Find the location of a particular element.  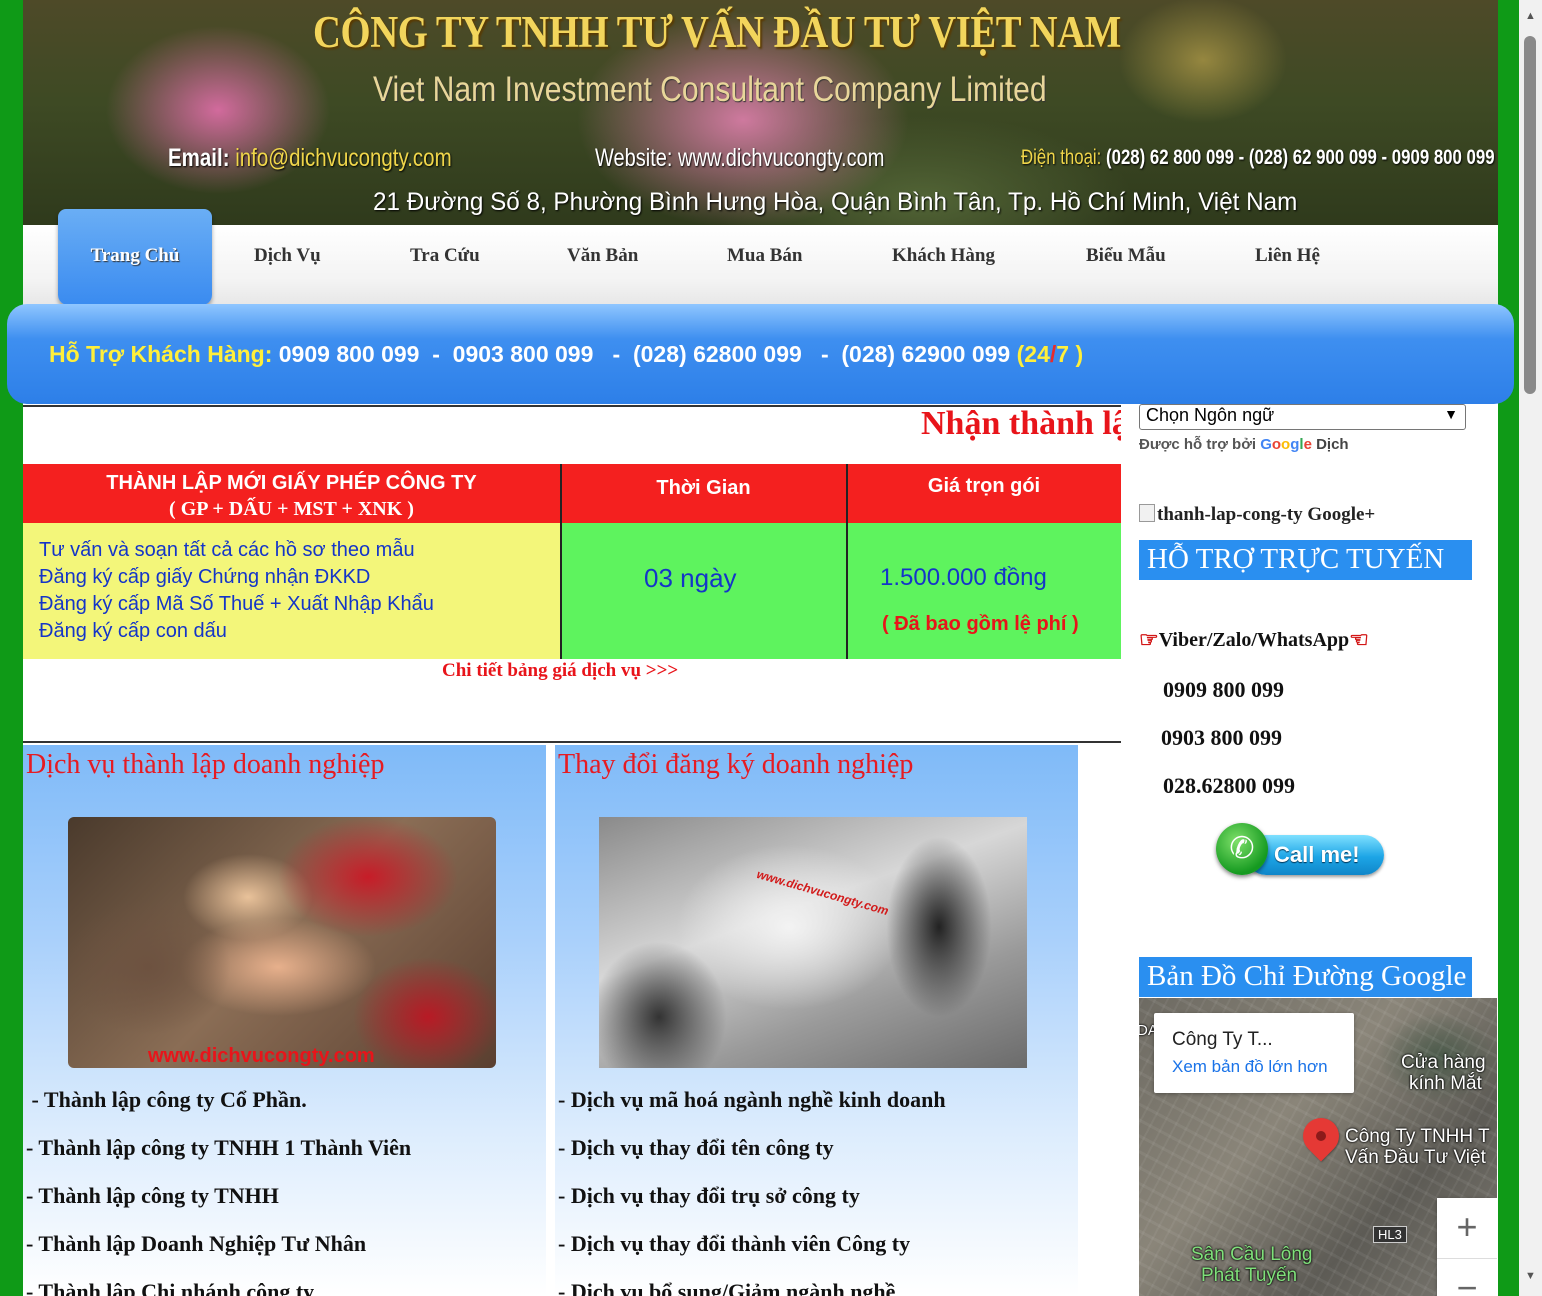

section-title: Thay đổi đăng ký doanh nghiệp is located at coordinates (736, 764).